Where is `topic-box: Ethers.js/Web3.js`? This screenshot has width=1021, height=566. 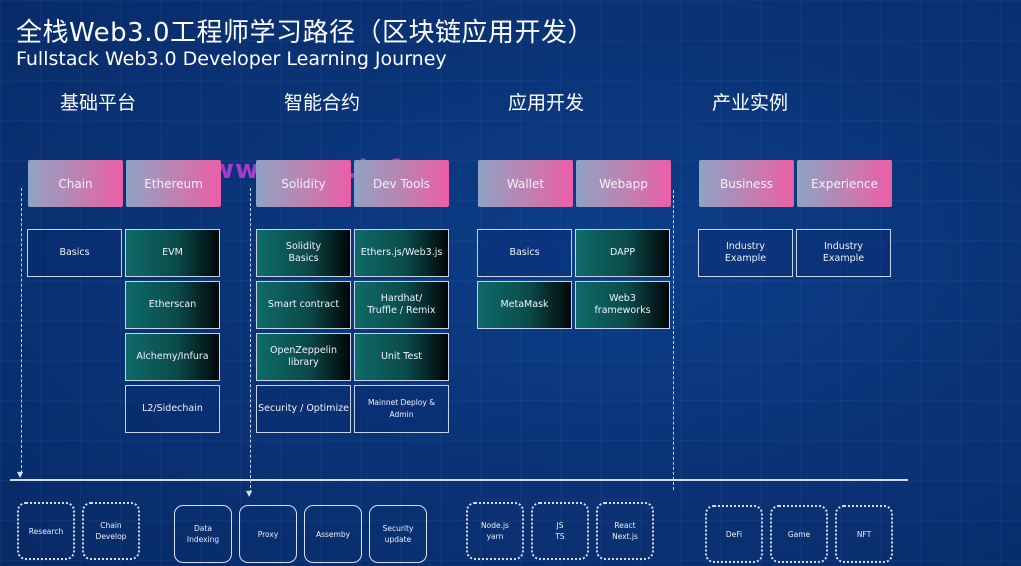 topic-box: Ethers.js/Web3.js is located at coordinates (401, 253).